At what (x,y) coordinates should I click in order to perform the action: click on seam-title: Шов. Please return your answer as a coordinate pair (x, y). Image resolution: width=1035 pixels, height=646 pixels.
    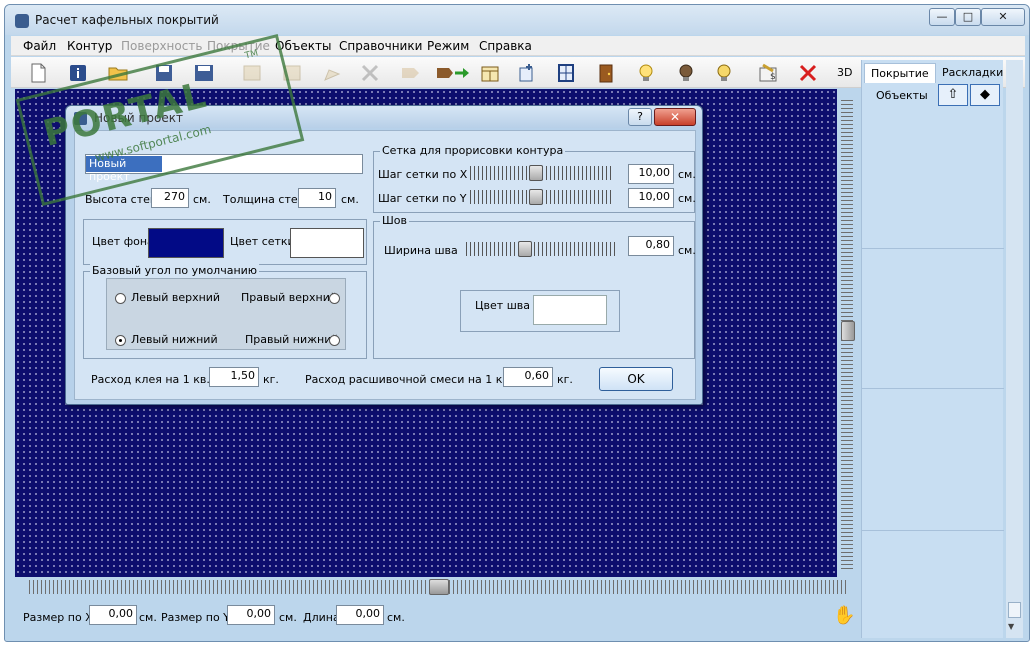
    Looking at the image, I should click on (394, 220).